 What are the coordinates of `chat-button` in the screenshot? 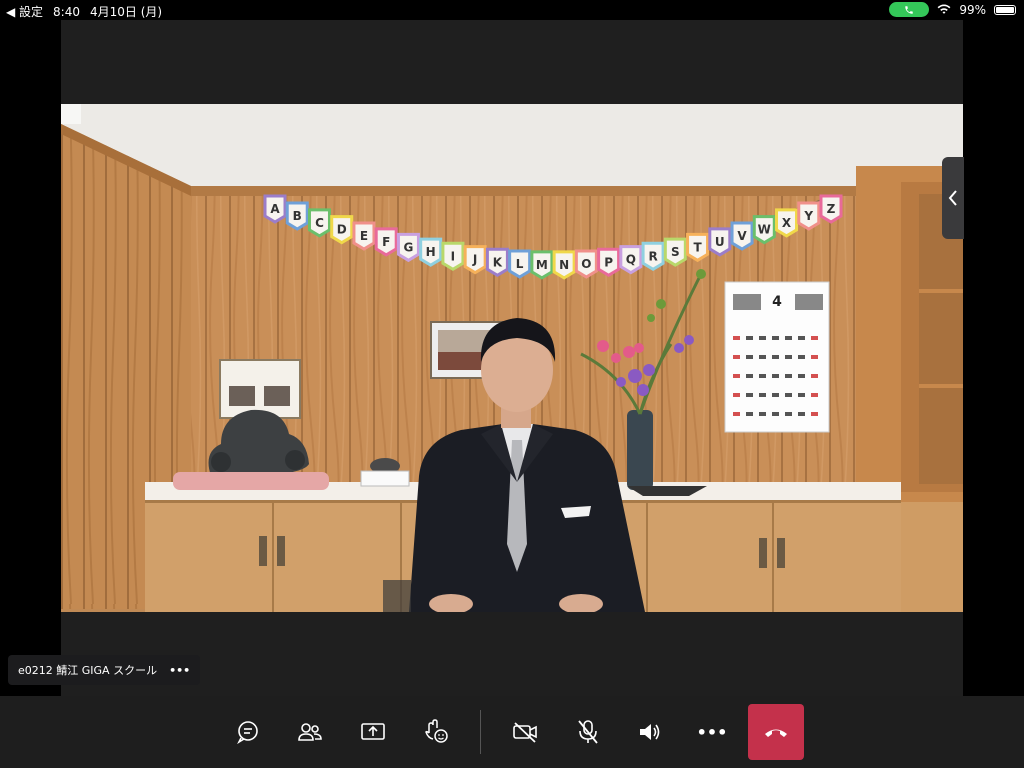 It's located at (248, 732).